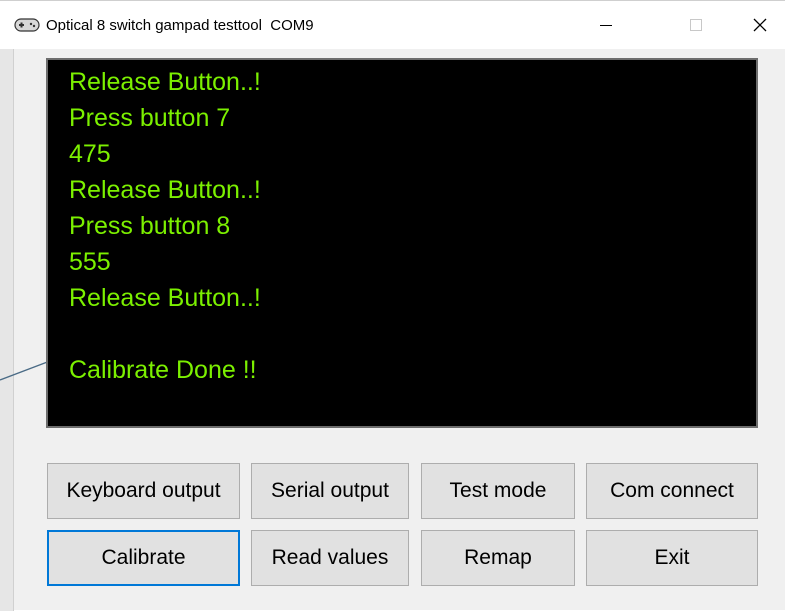 Image resolution: width=785 pixels, height=611 pixels. I want to click on minimize-icon, so click(606, 25).